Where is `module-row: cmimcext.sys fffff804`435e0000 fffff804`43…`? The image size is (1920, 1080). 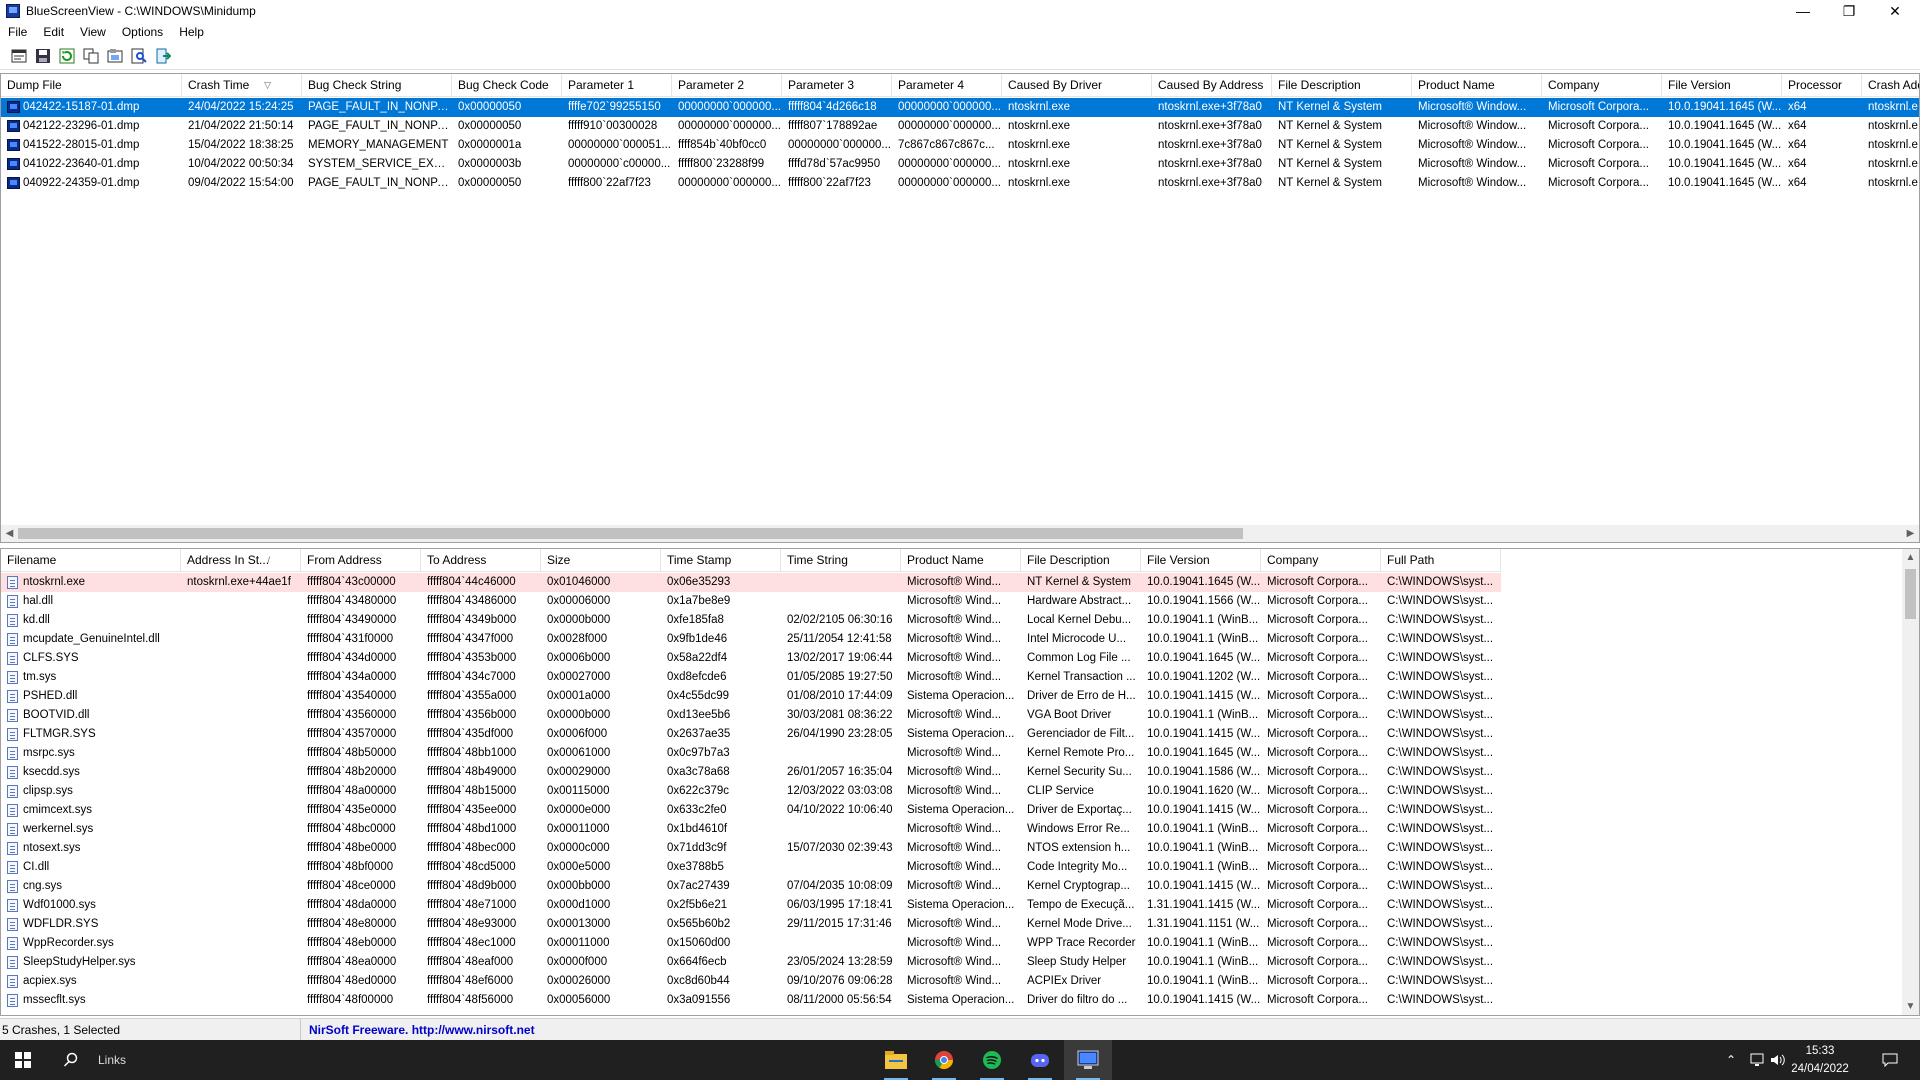
module-row: cmimcext.sys fffff804`435e0000 fffff804`43… is located at coordinates (751, 810).